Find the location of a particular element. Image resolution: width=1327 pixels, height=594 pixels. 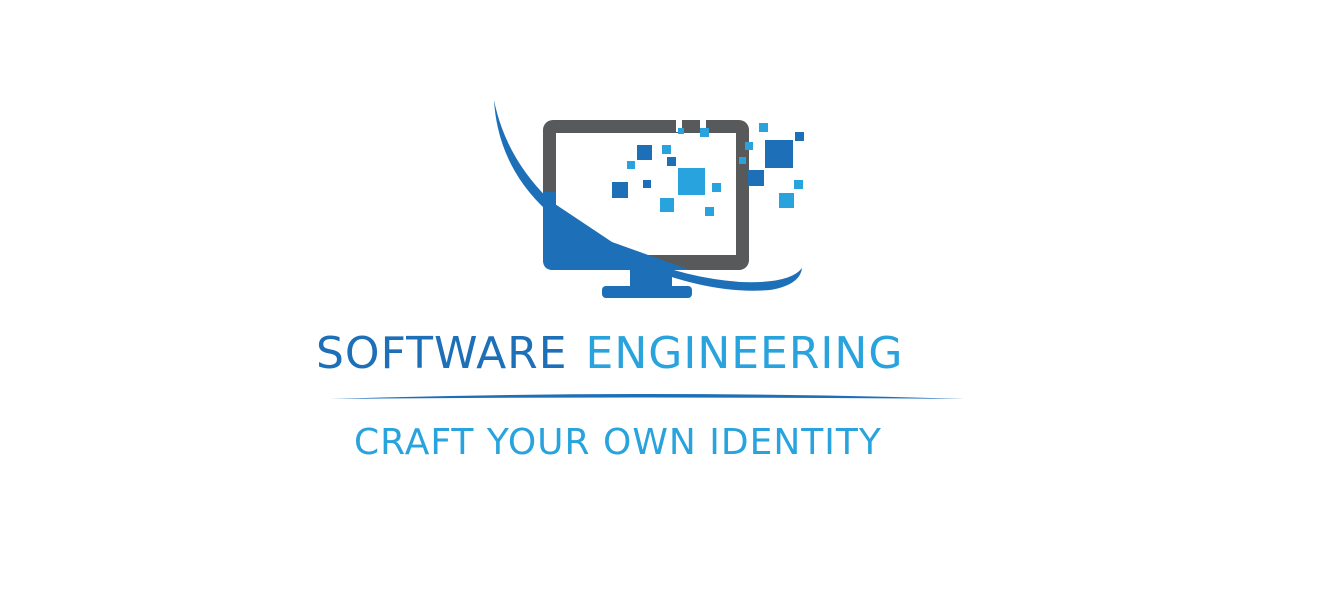

logo-title-word-1: SOFTWARE is located at coordinates (442, 353).